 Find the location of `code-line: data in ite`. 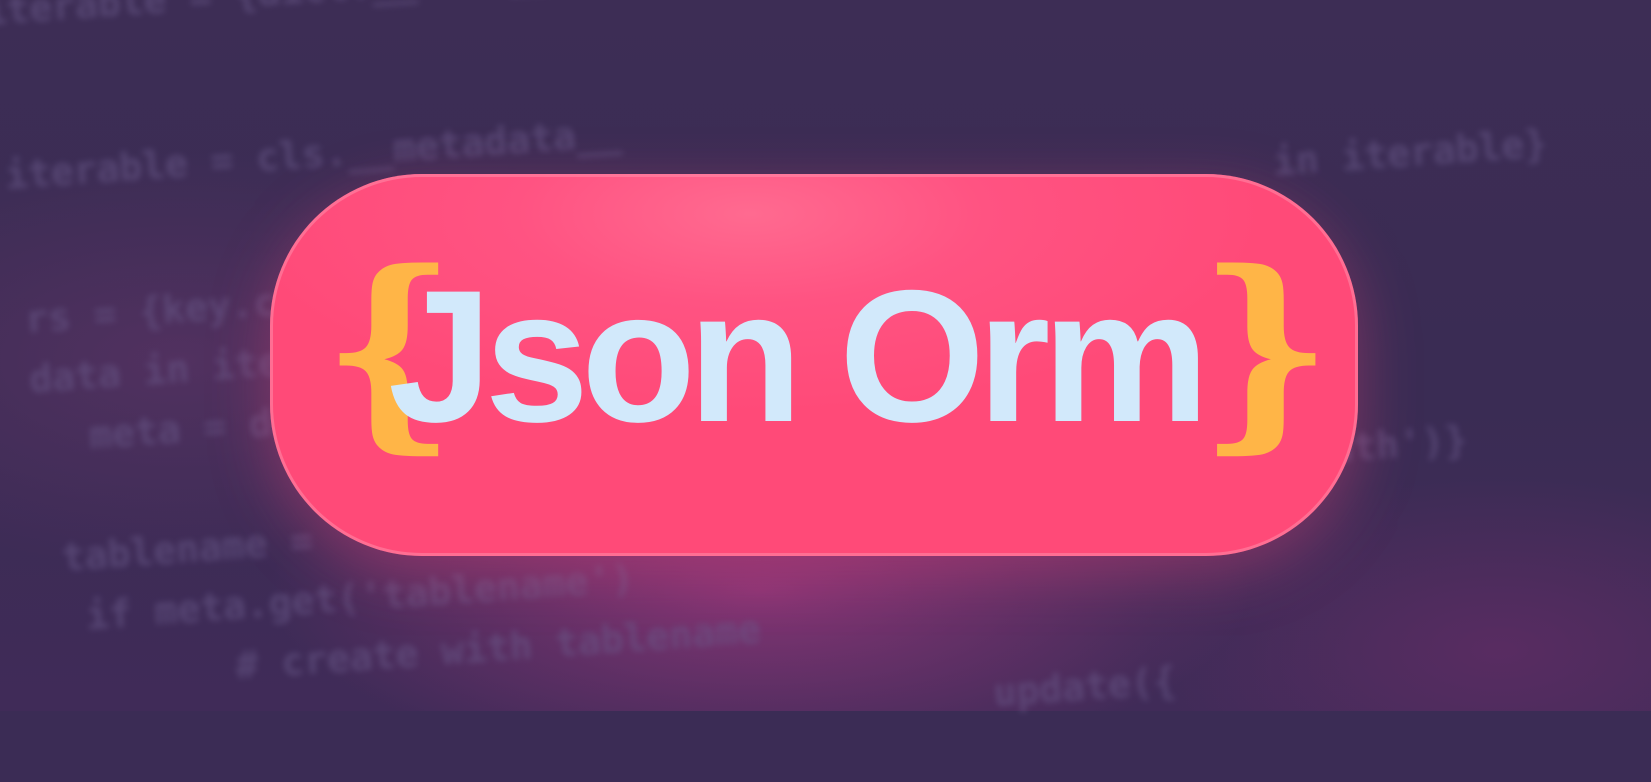

code-line: data in ite is located at coordinates (154, 371).